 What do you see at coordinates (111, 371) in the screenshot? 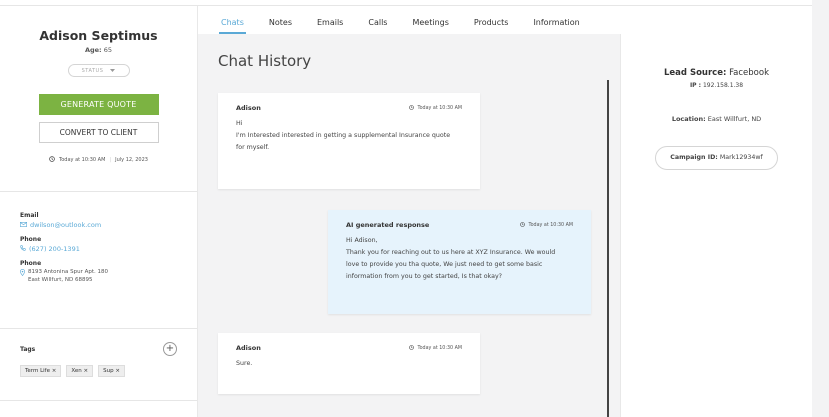
I see `tag-chip: Sup ×` at bounding box center [111, 371].